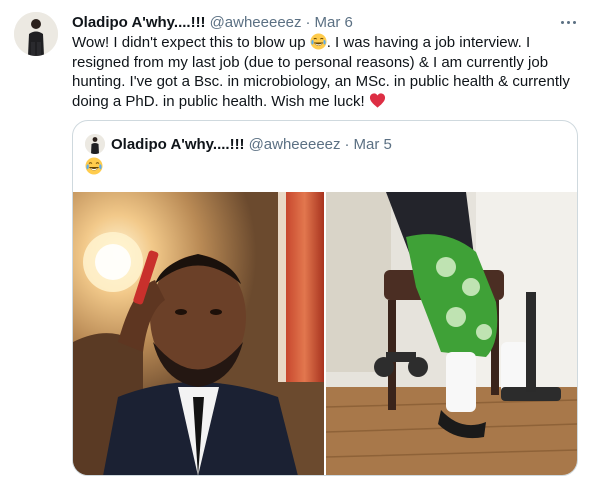  Describe the element at coordinates (377, 100) in the screenshot. I see `red-heart-icon` at that location.